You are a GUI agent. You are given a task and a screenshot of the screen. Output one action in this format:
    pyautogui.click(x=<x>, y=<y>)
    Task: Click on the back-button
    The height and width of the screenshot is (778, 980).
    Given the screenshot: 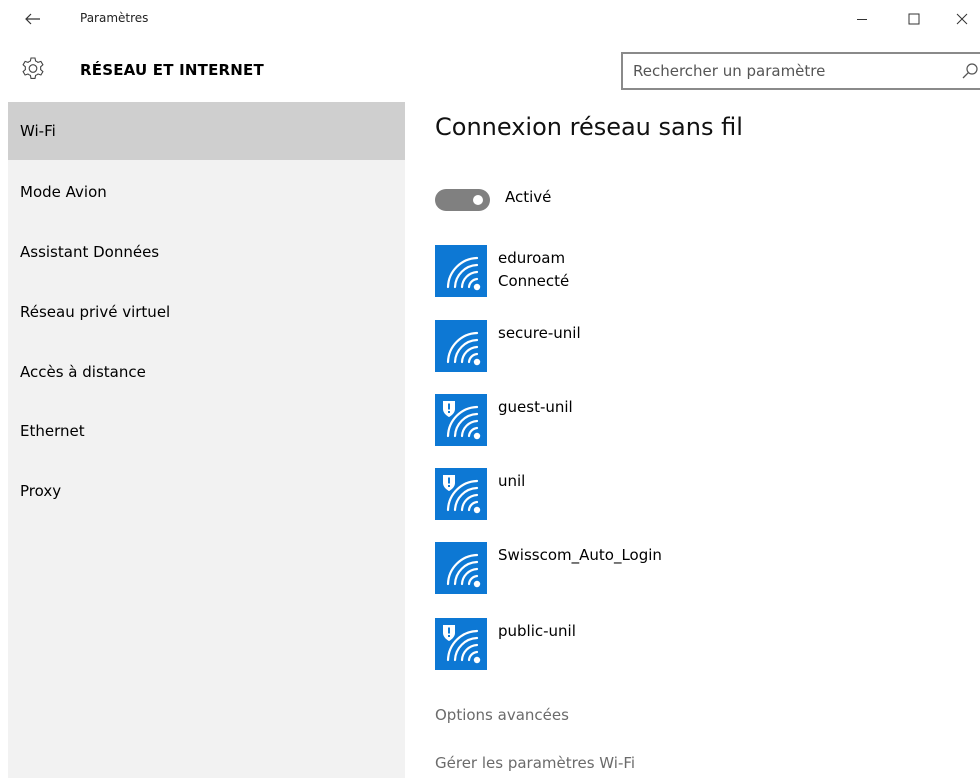 What is the action you would take?
    pyautogui.click(x=33, y=19)
    